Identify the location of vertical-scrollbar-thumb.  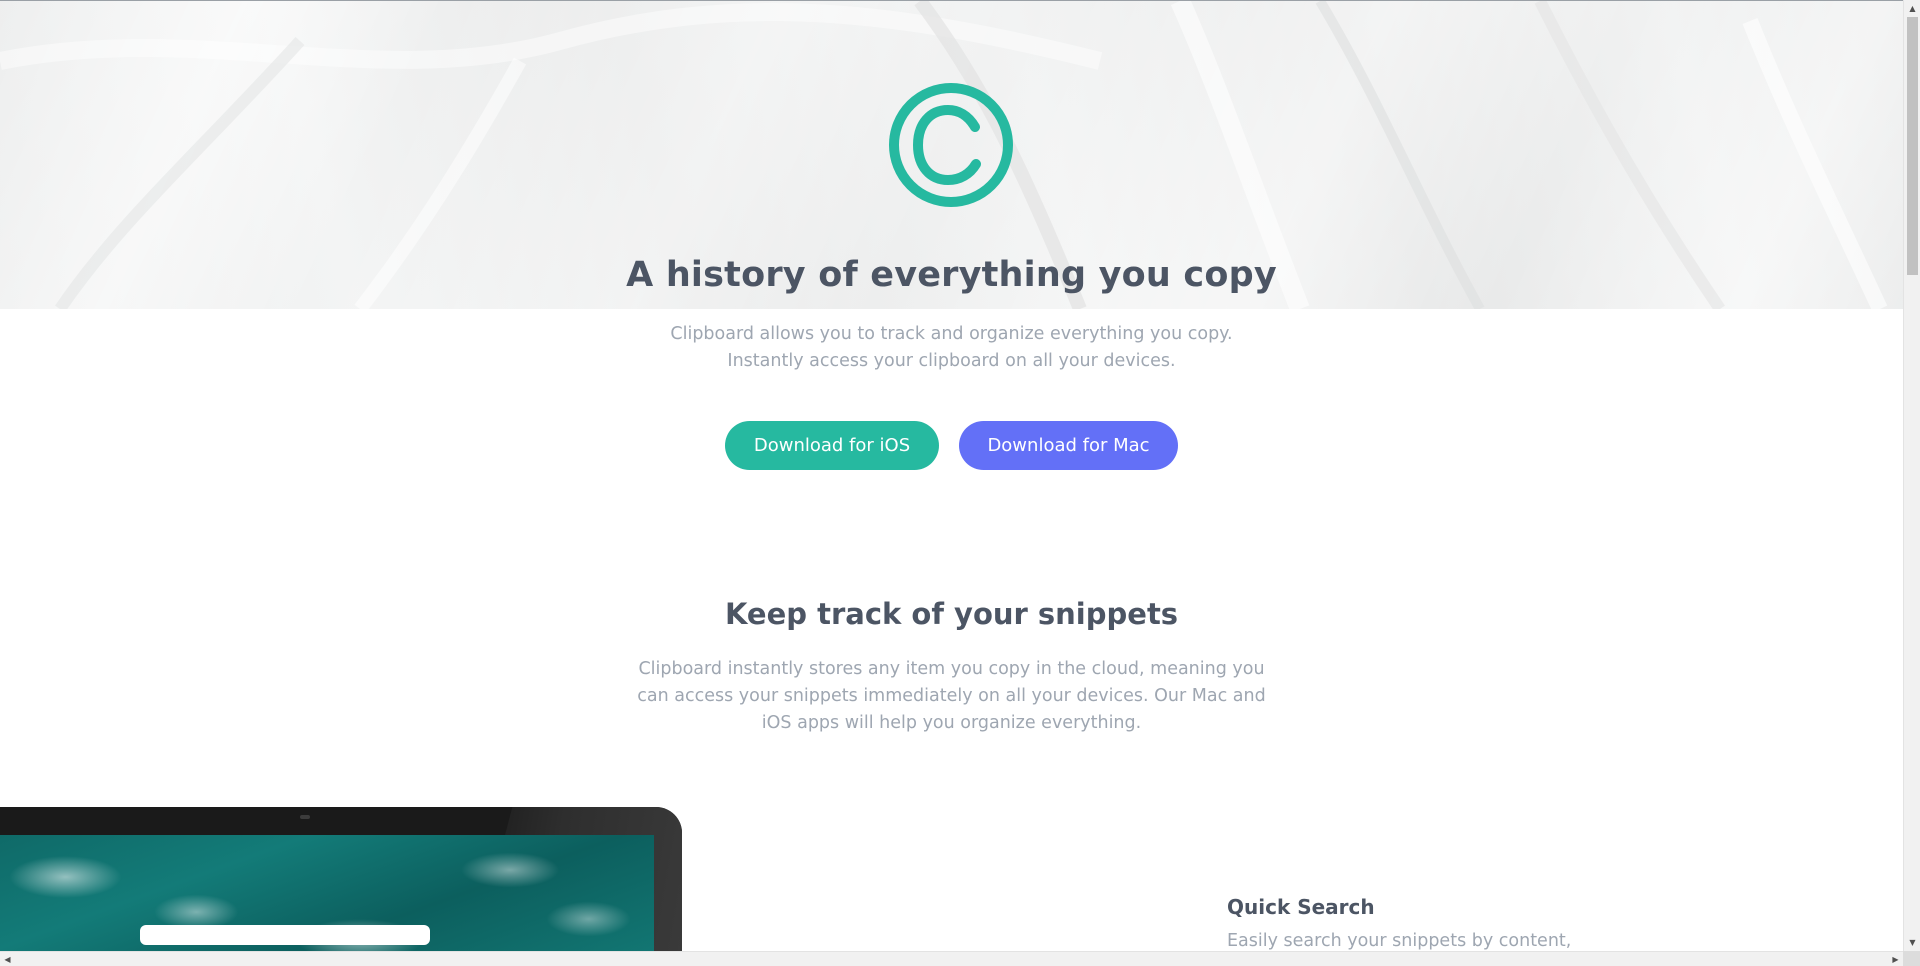
(1912, 146).